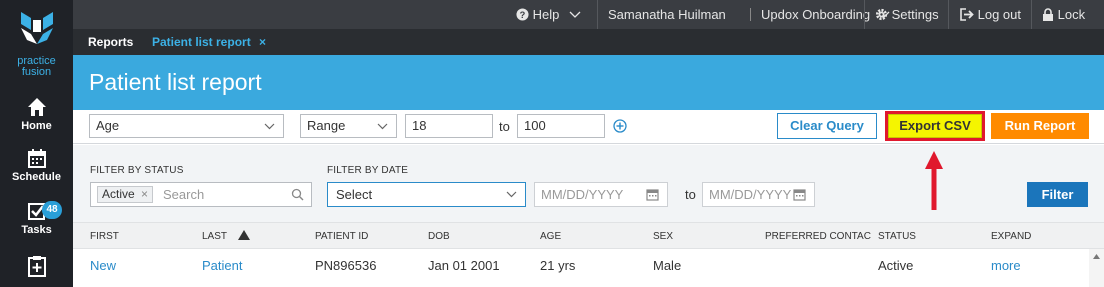 This screenshot has height=287, width=1104. Describe the element at coordinates (561, 126) in the screenshot. I see `range-to-input: 100` at that location.